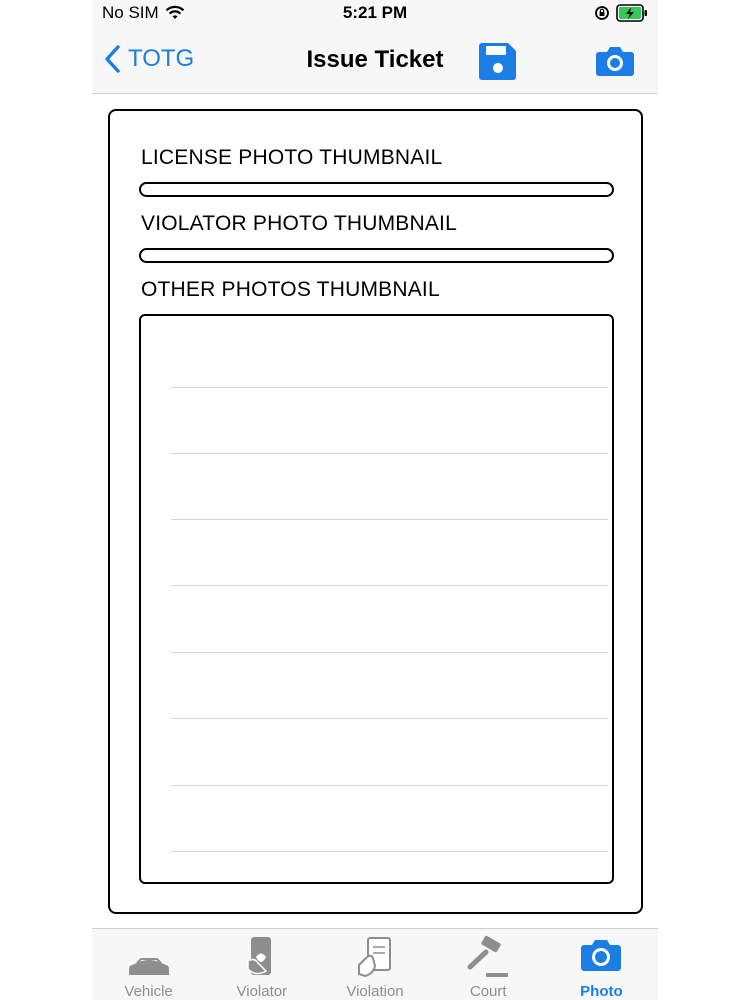 This screenshot has height=1000, width=750. What do you see at coordinates (376, 189) in the screenshot?
I see `license-photo-thumbnail` at bounding box center [376, 189].